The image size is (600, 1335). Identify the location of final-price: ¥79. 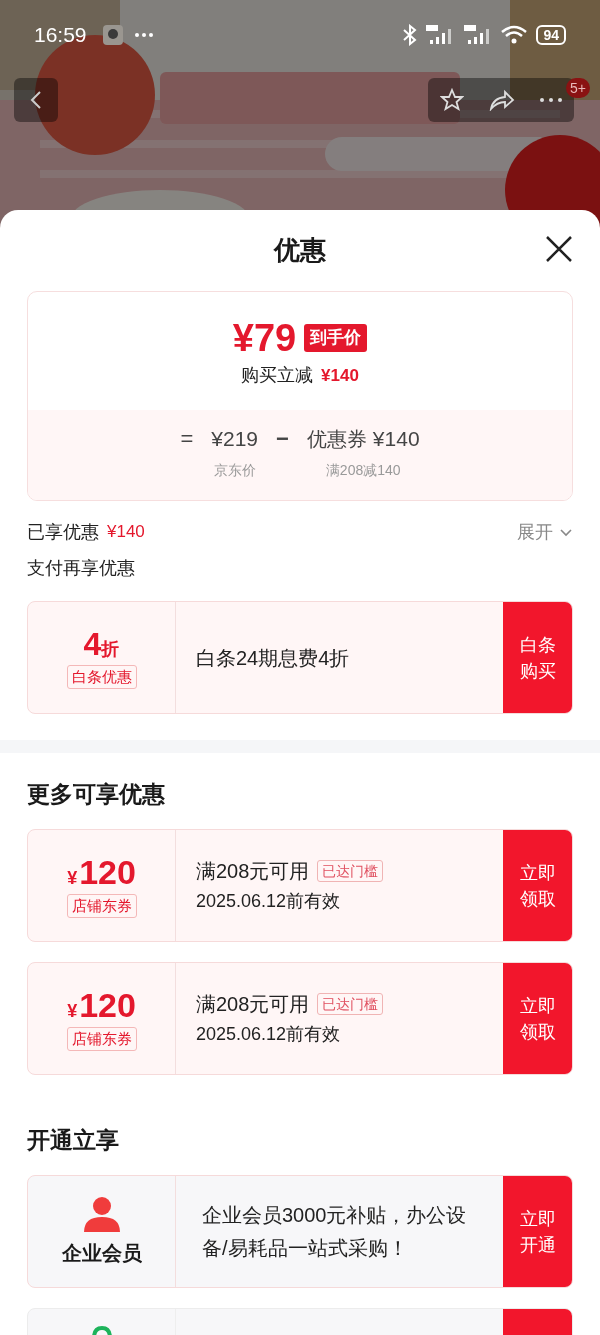
(264, 338).